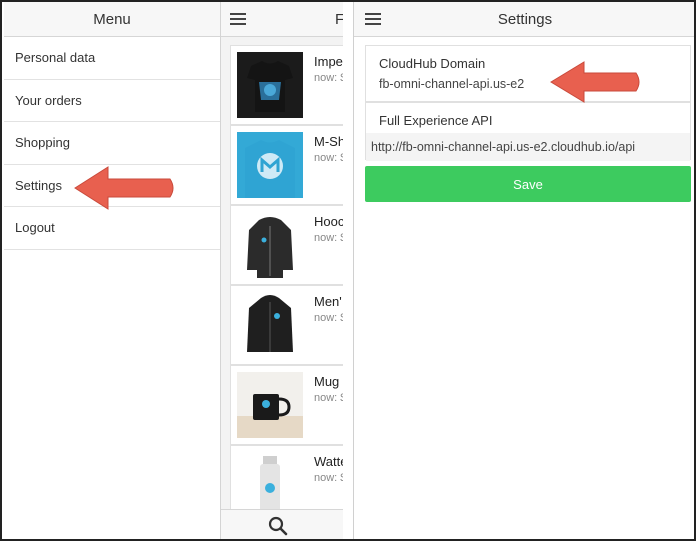  I want to click on shop-title: F, so click(339, 19).